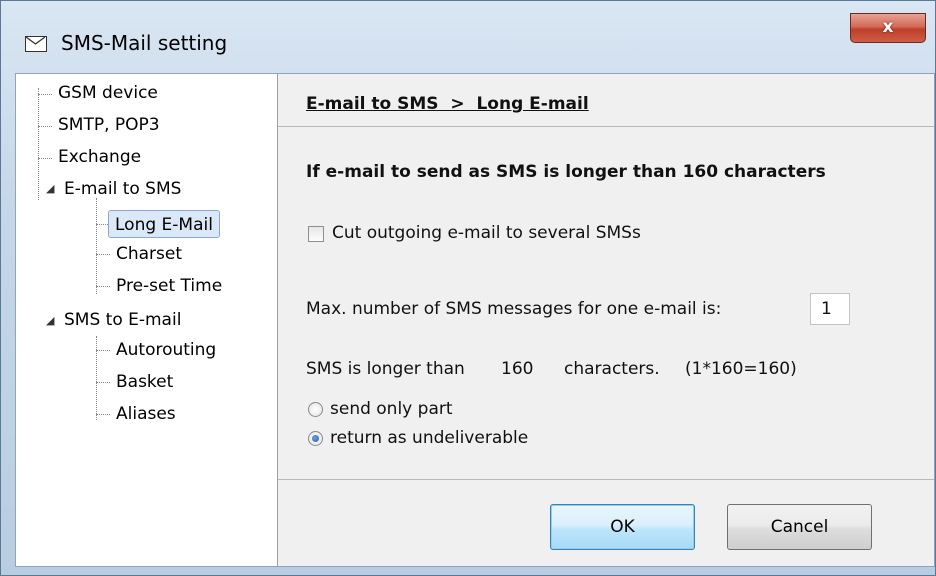  What do you see at coordinates (315, 409) in the screenshot?
I see `send-part-radio` at bounding box center [315, 409].